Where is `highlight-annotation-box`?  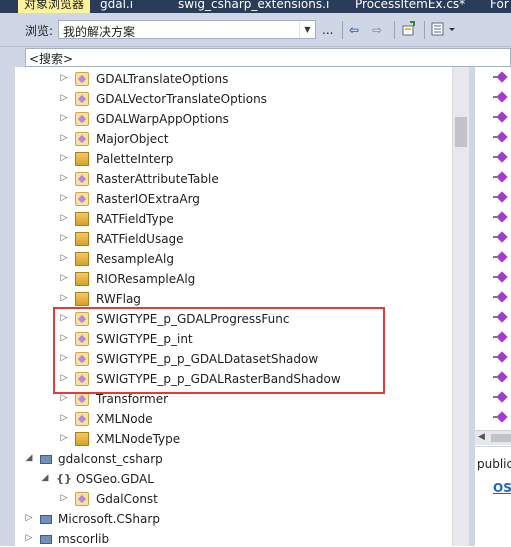 highlight-annotation-box is located at coordinates (219, 350).